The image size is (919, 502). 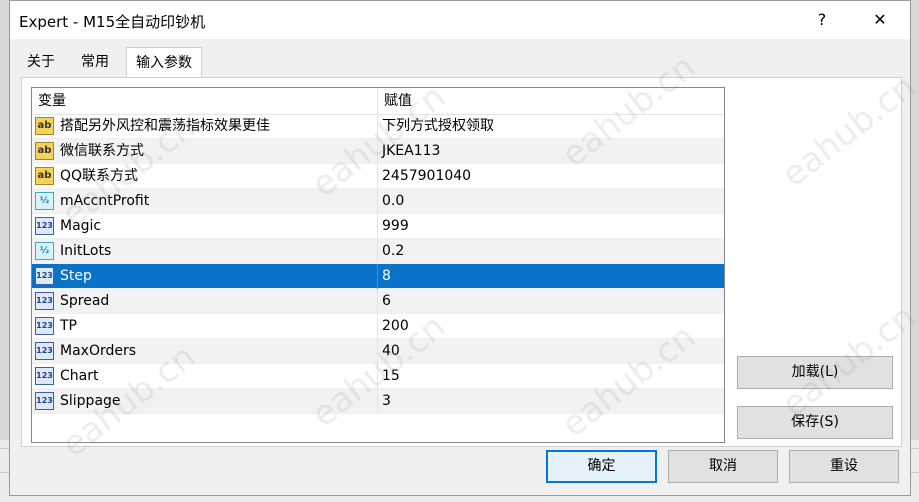 What do you see at coordinates (378, 301) in the screenshot?
I see `table-row: 123 Spread 6` at bounding box center [378, 301].